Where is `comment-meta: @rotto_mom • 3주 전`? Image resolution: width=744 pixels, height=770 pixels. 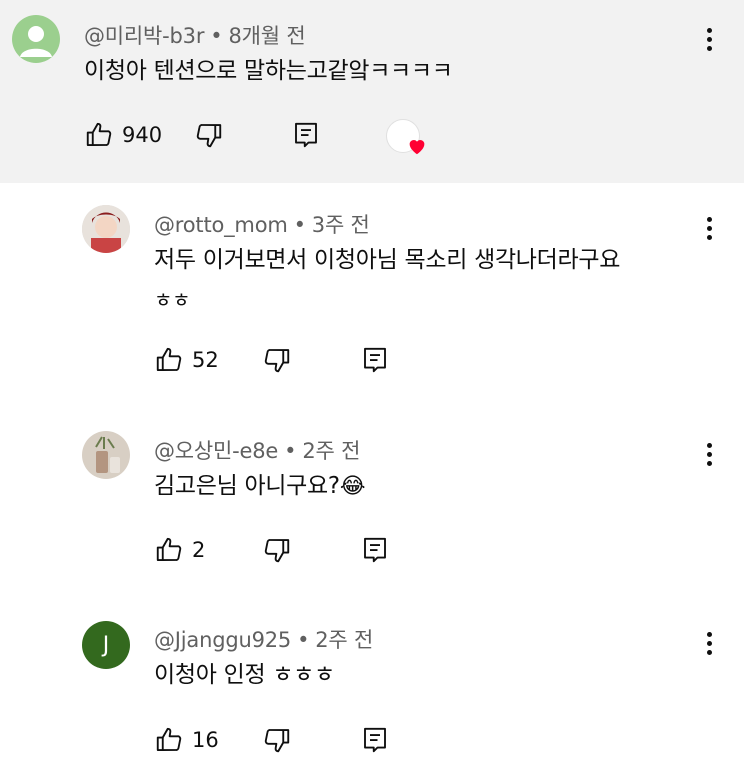 comment-meta: @rotto_mom • 3주 전 is located at coordinates (262, 224).